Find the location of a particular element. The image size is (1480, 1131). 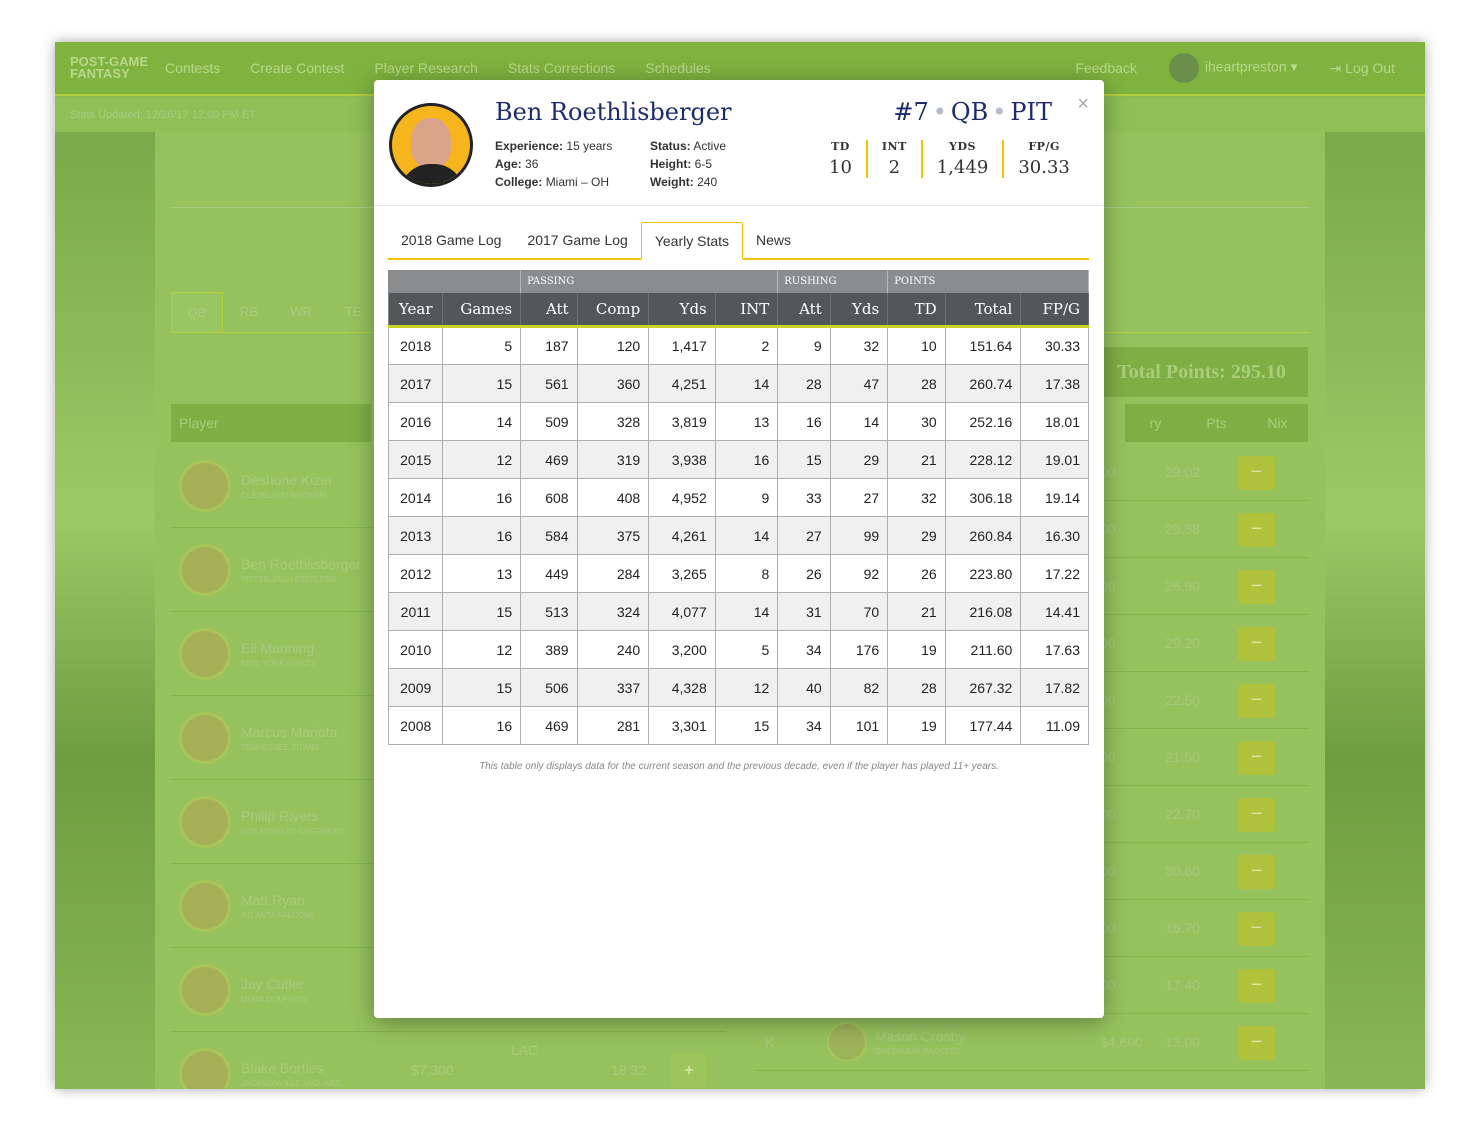

tab-2018-game-log: 2018 Game Log is located at coordinates (451, 240).